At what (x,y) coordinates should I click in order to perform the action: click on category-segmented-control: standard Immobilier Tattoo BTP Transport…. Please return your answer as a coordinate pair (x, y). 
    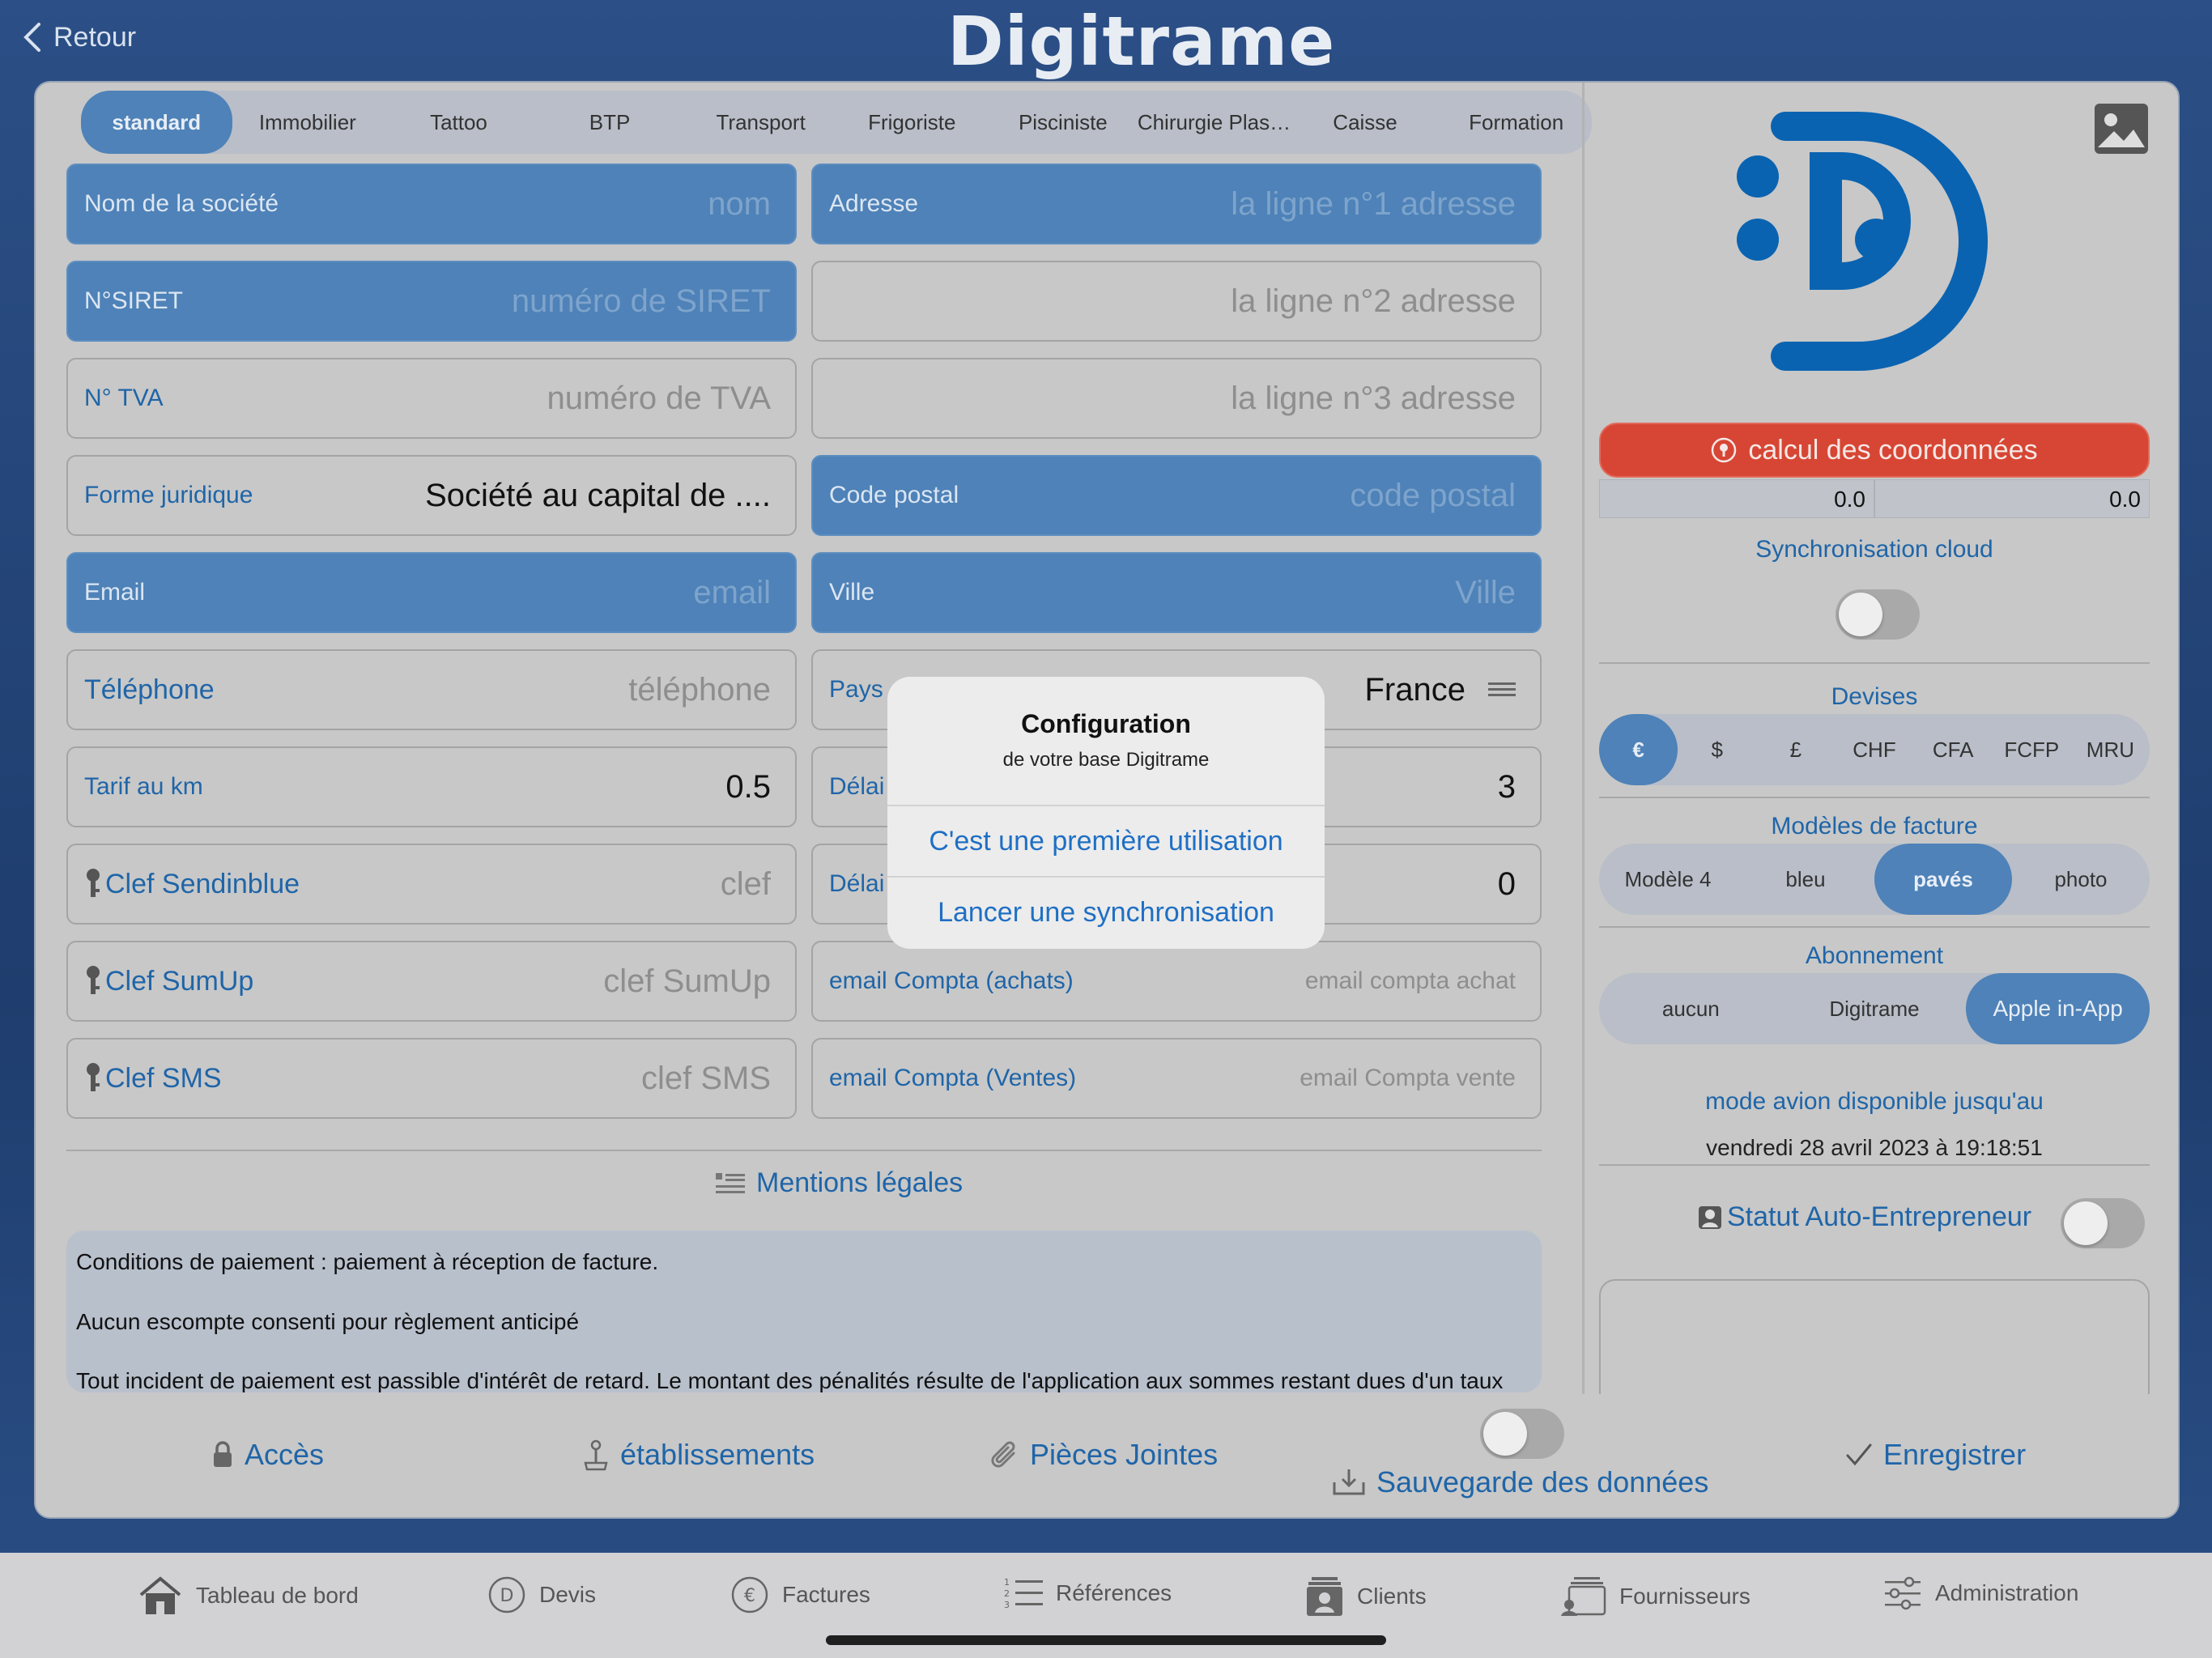
    Looking at the image, I should click on (836, 122).